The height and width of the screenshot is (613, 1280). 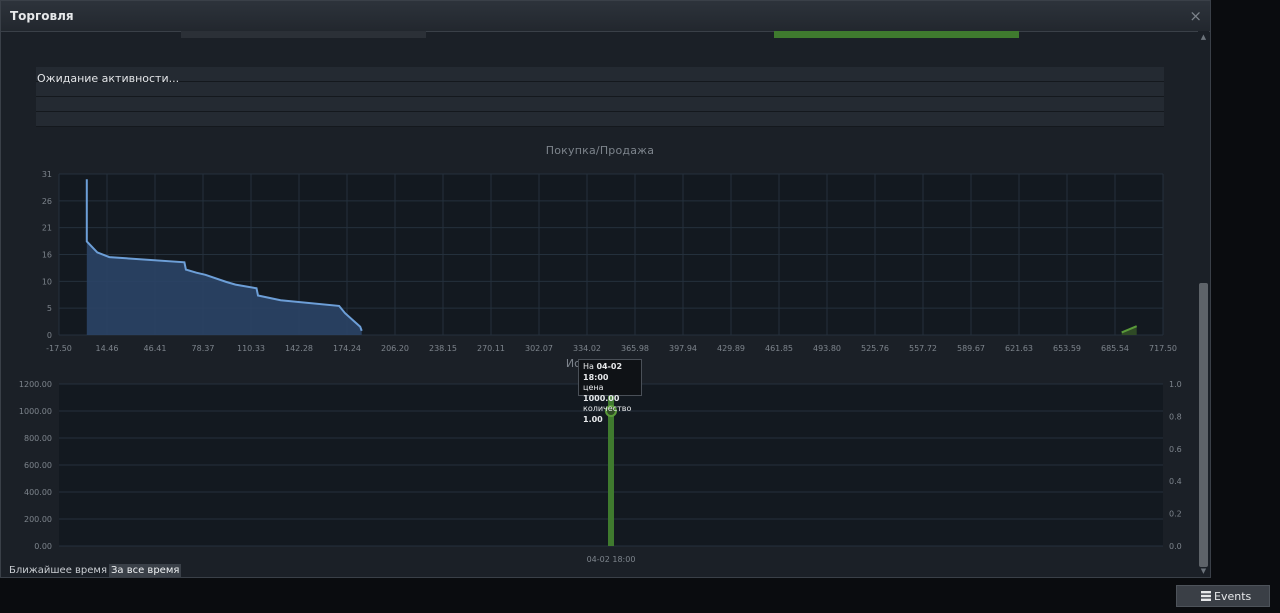 I want to click on y-tick-label: 16, so click(x=47, y=255).